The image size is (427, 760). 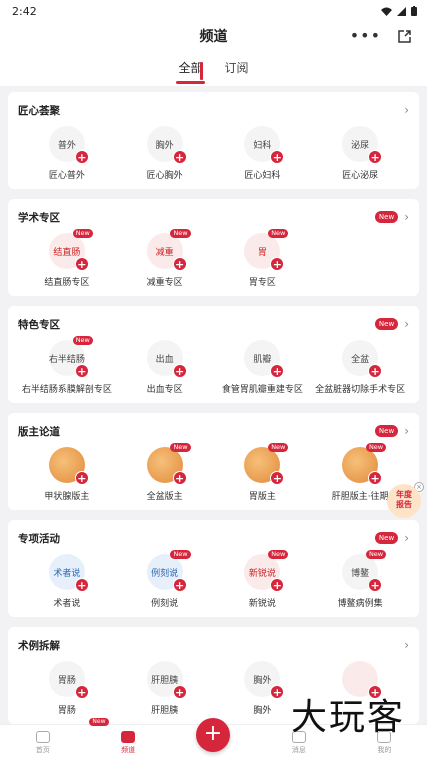 I want to click on section-header: 版主论道 New ›, so click(x=213, y=431).